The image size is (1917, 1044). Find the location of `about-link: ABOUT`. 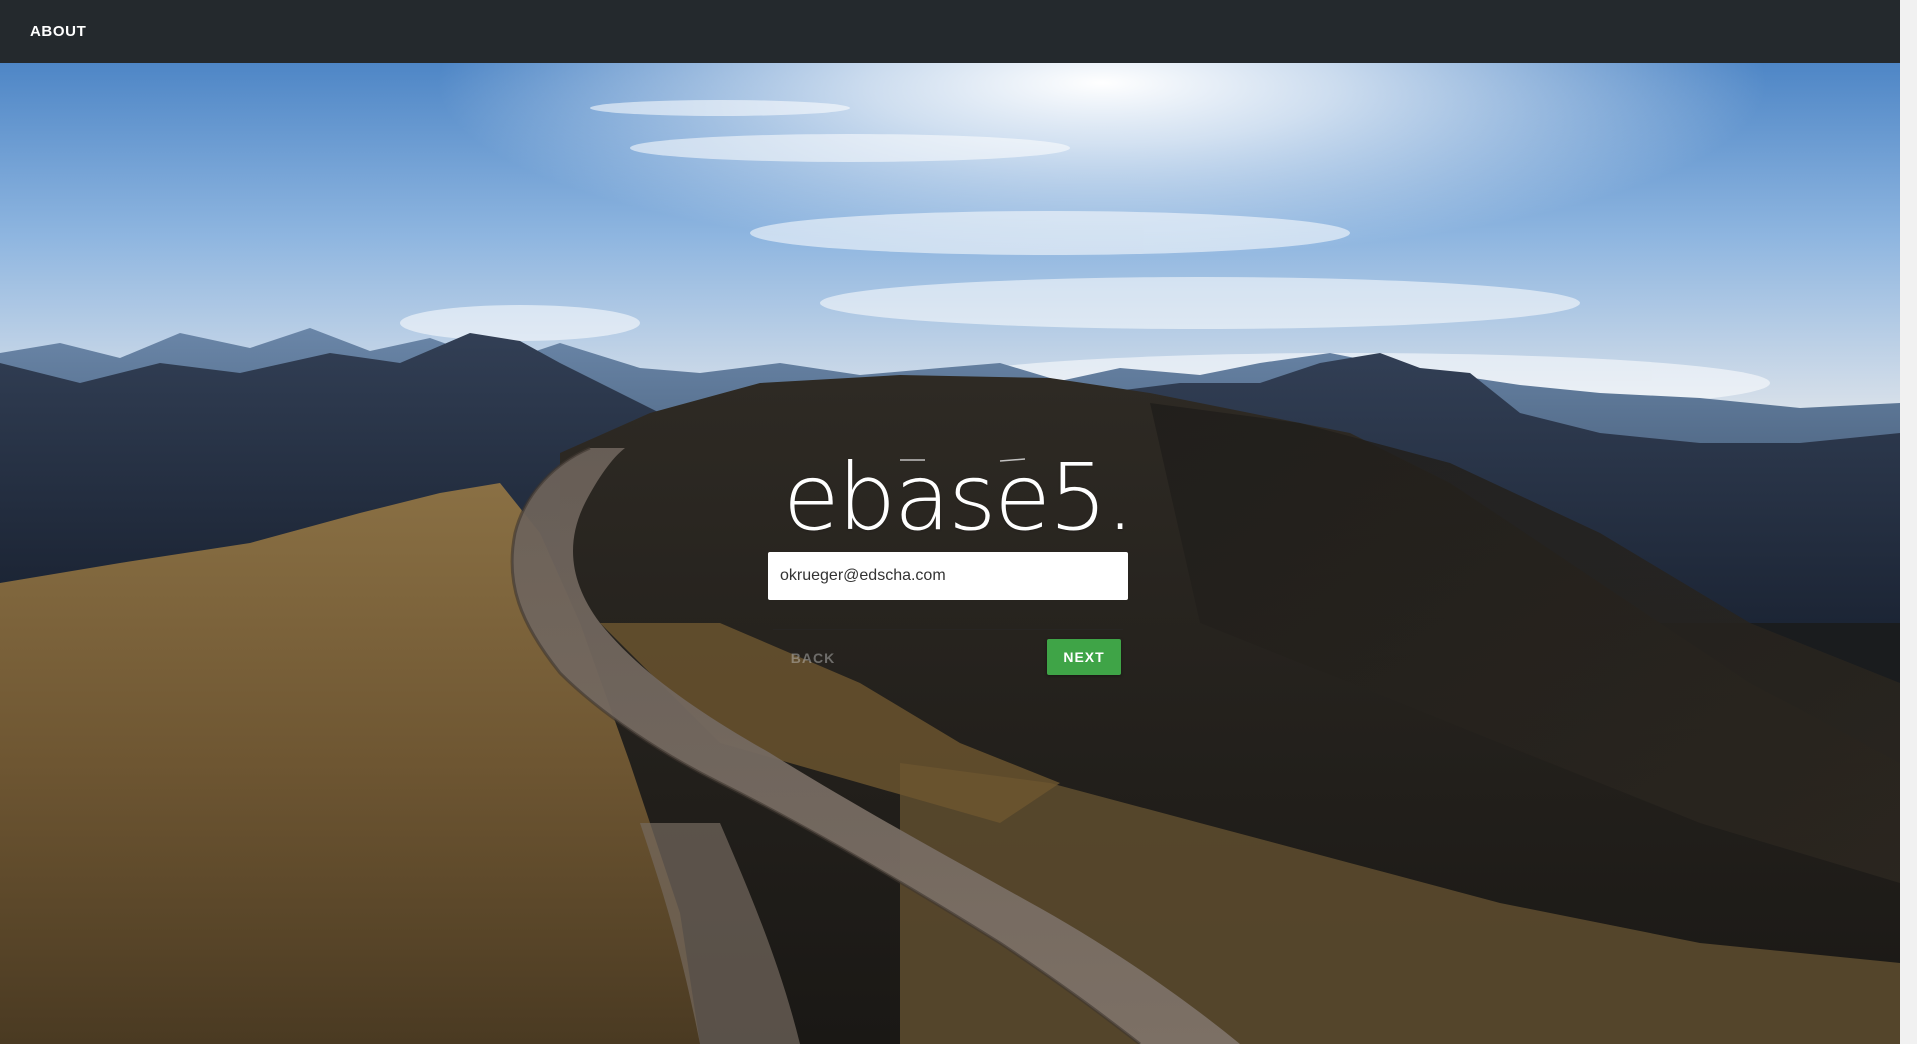

about-link: ABOUT is located at coordinates (58, 31).